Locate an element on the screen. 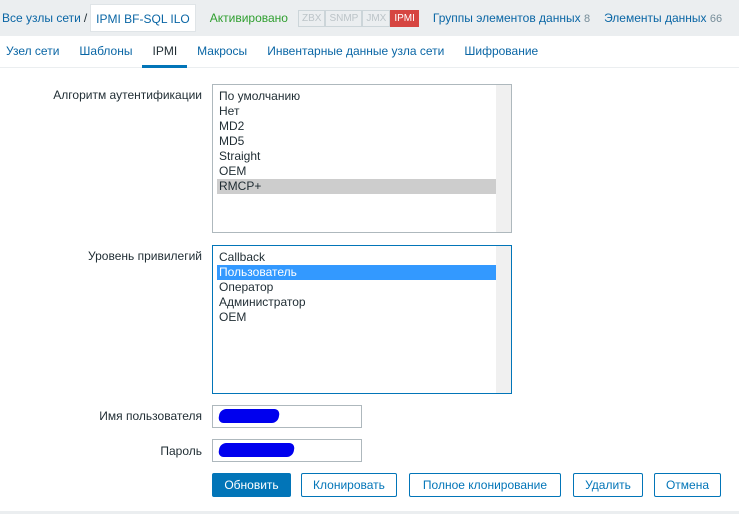  tab-ipmi: IPMI is located at coordinates (165, 52).